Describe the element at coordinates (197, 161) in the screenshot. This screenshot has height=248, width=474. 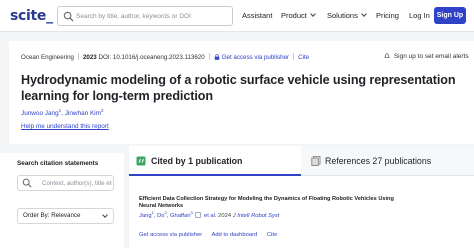
I see `tab-cited-label: Cited by 1 publication` at that location.